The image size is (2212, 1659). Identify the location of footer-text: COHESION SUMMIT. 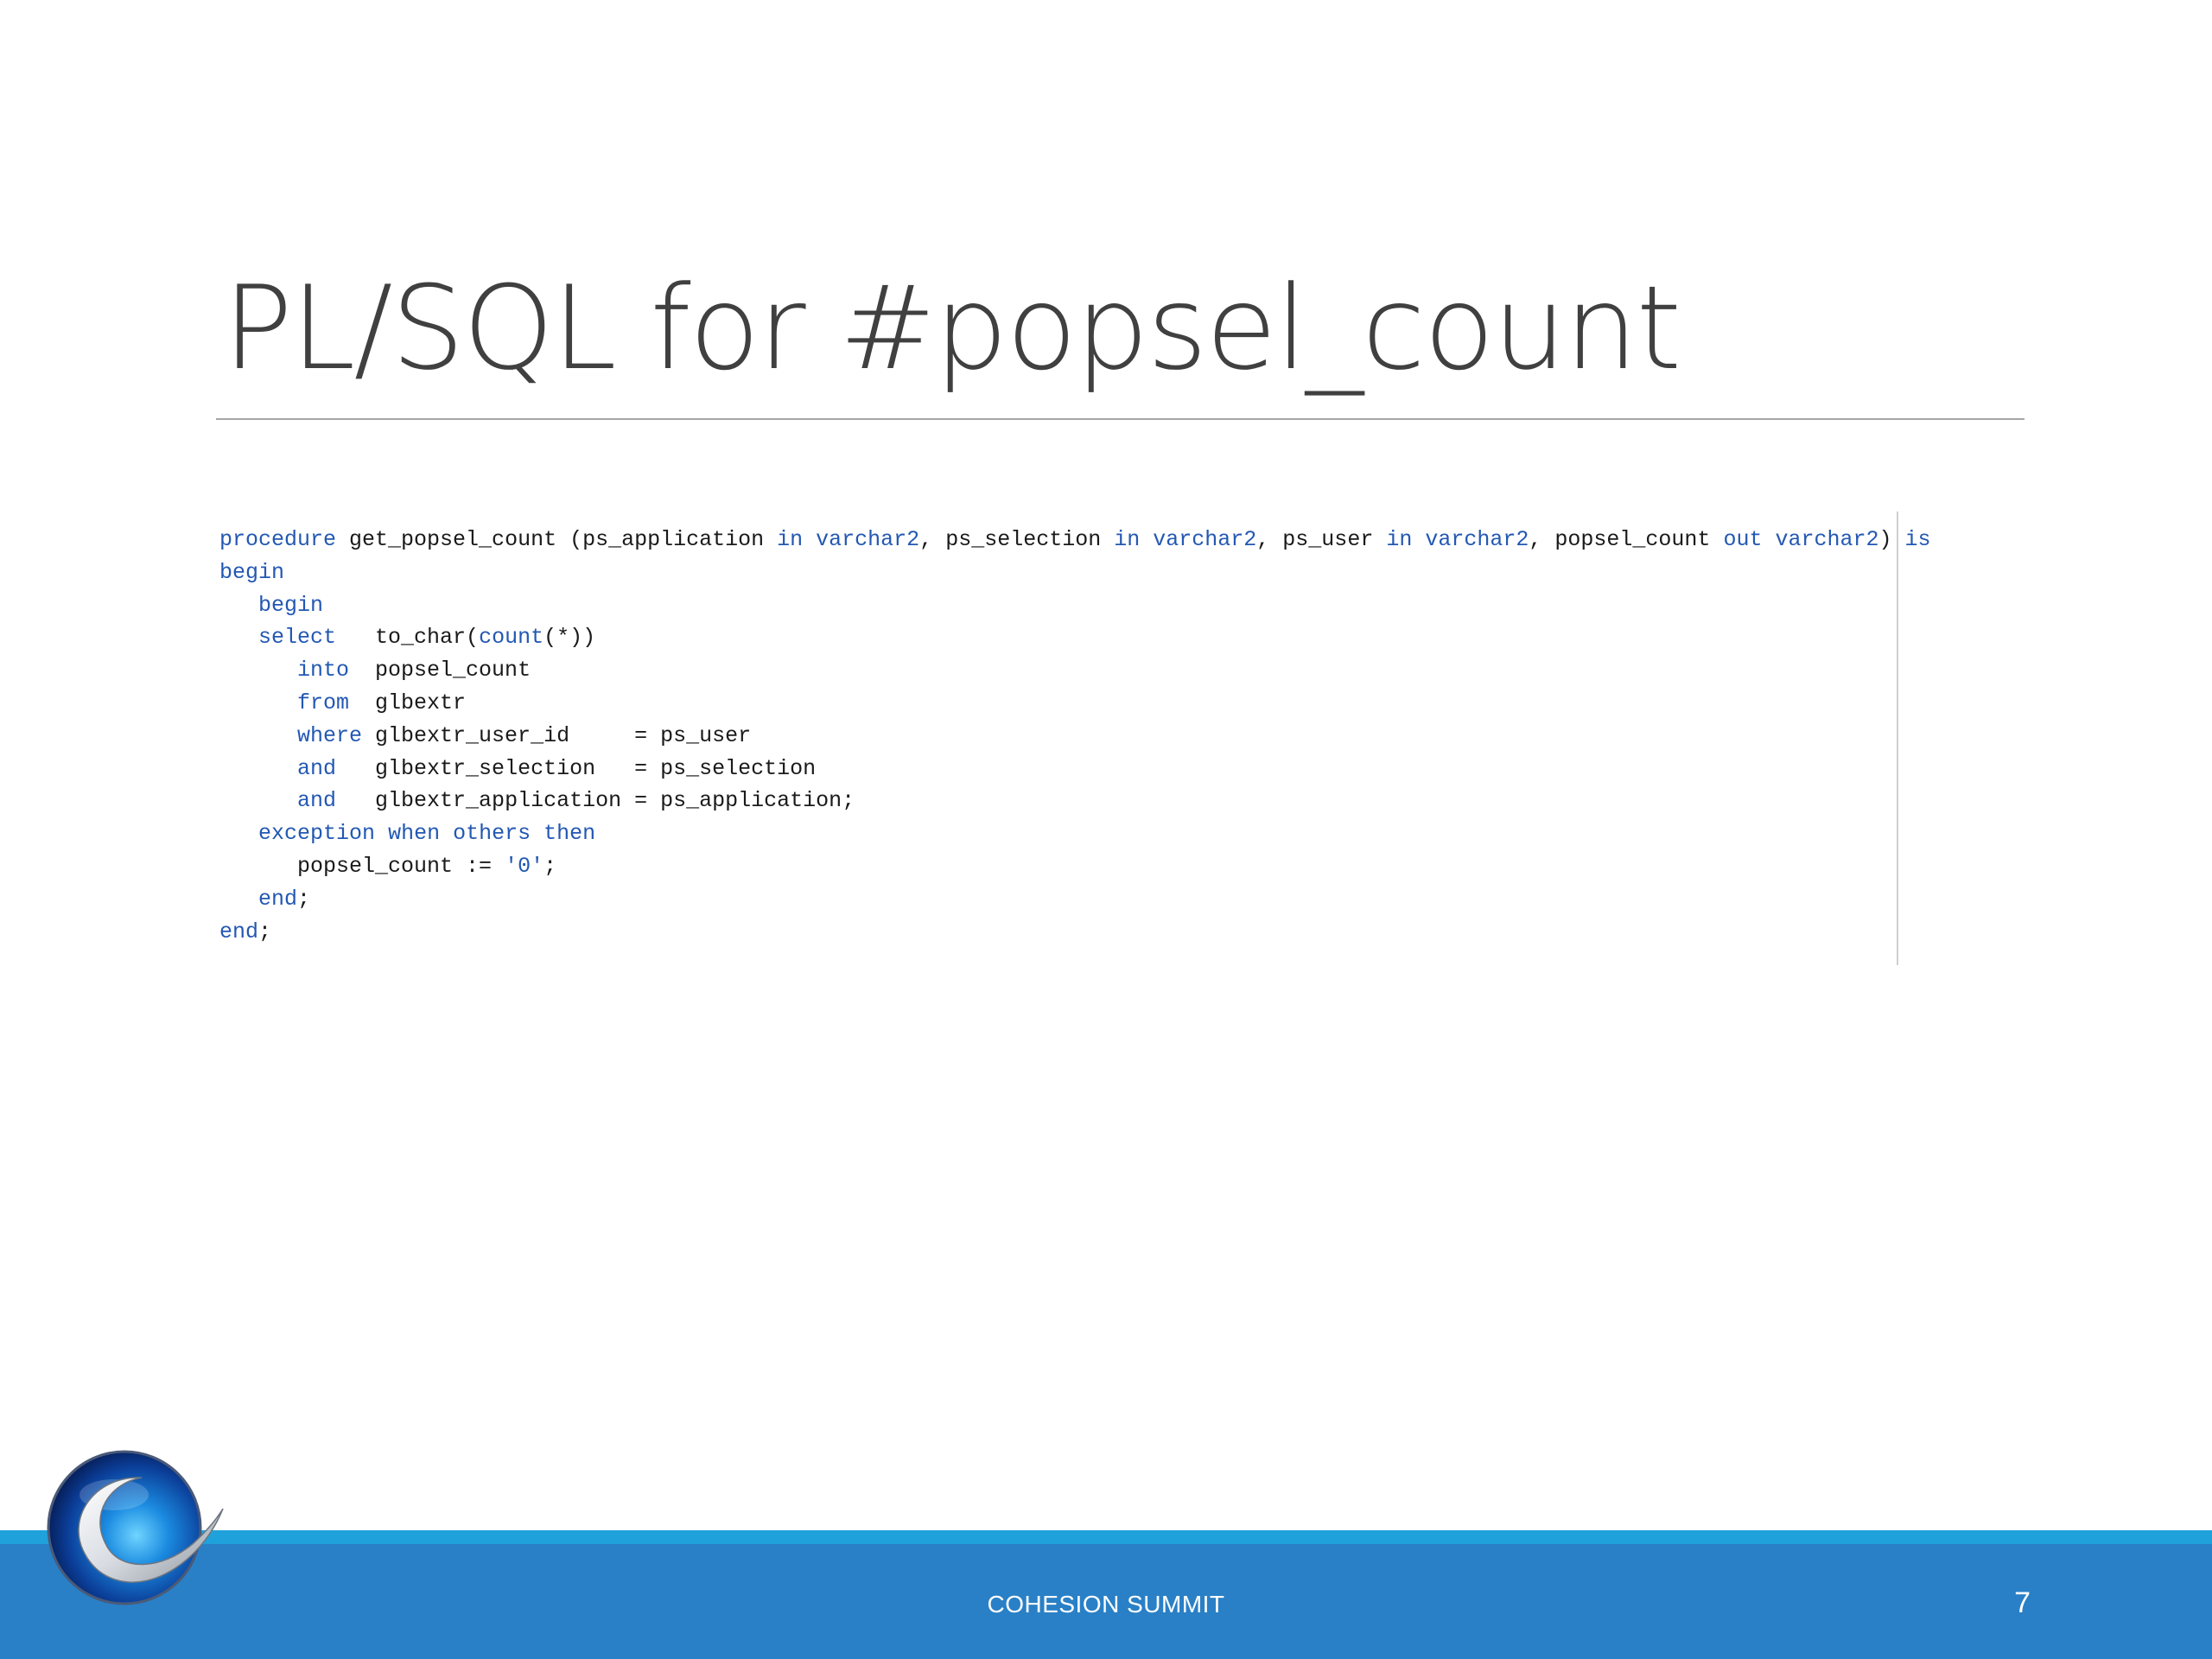
(1106, 1604).